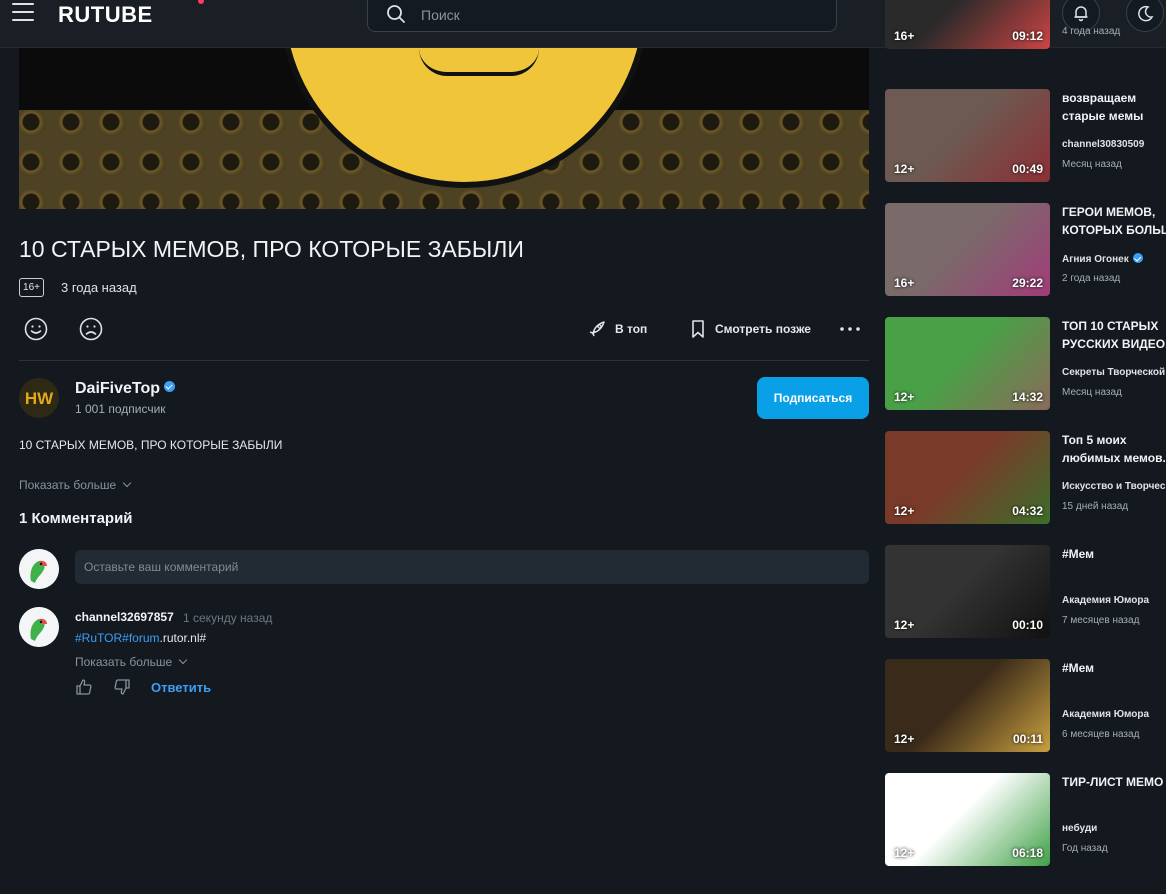 Image resolution: width=1166 pixels, height=894 pixels. Describe the element at coordinates (1114, 259) in the screenshot. I see `recommendation-channel: Агния Огонек` at that location.